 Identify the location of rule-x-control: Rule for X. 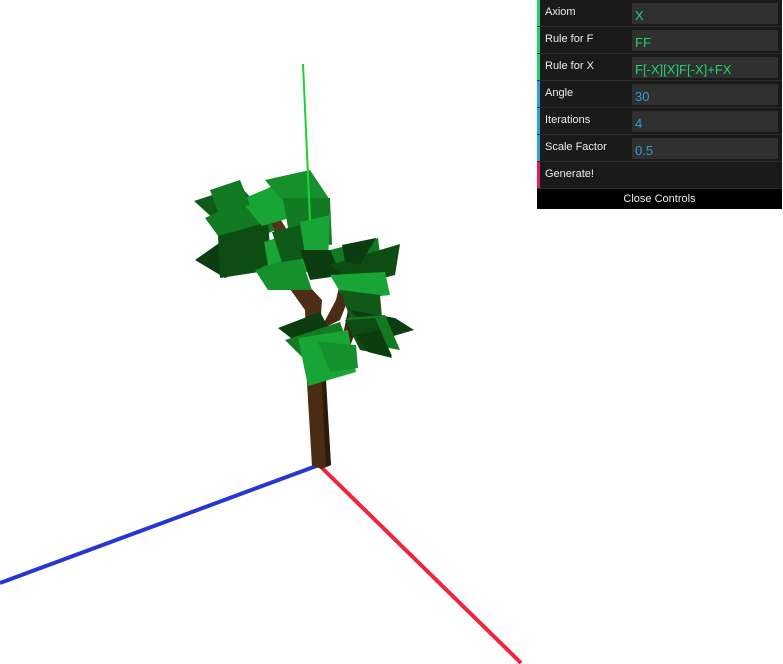
(659, 67).